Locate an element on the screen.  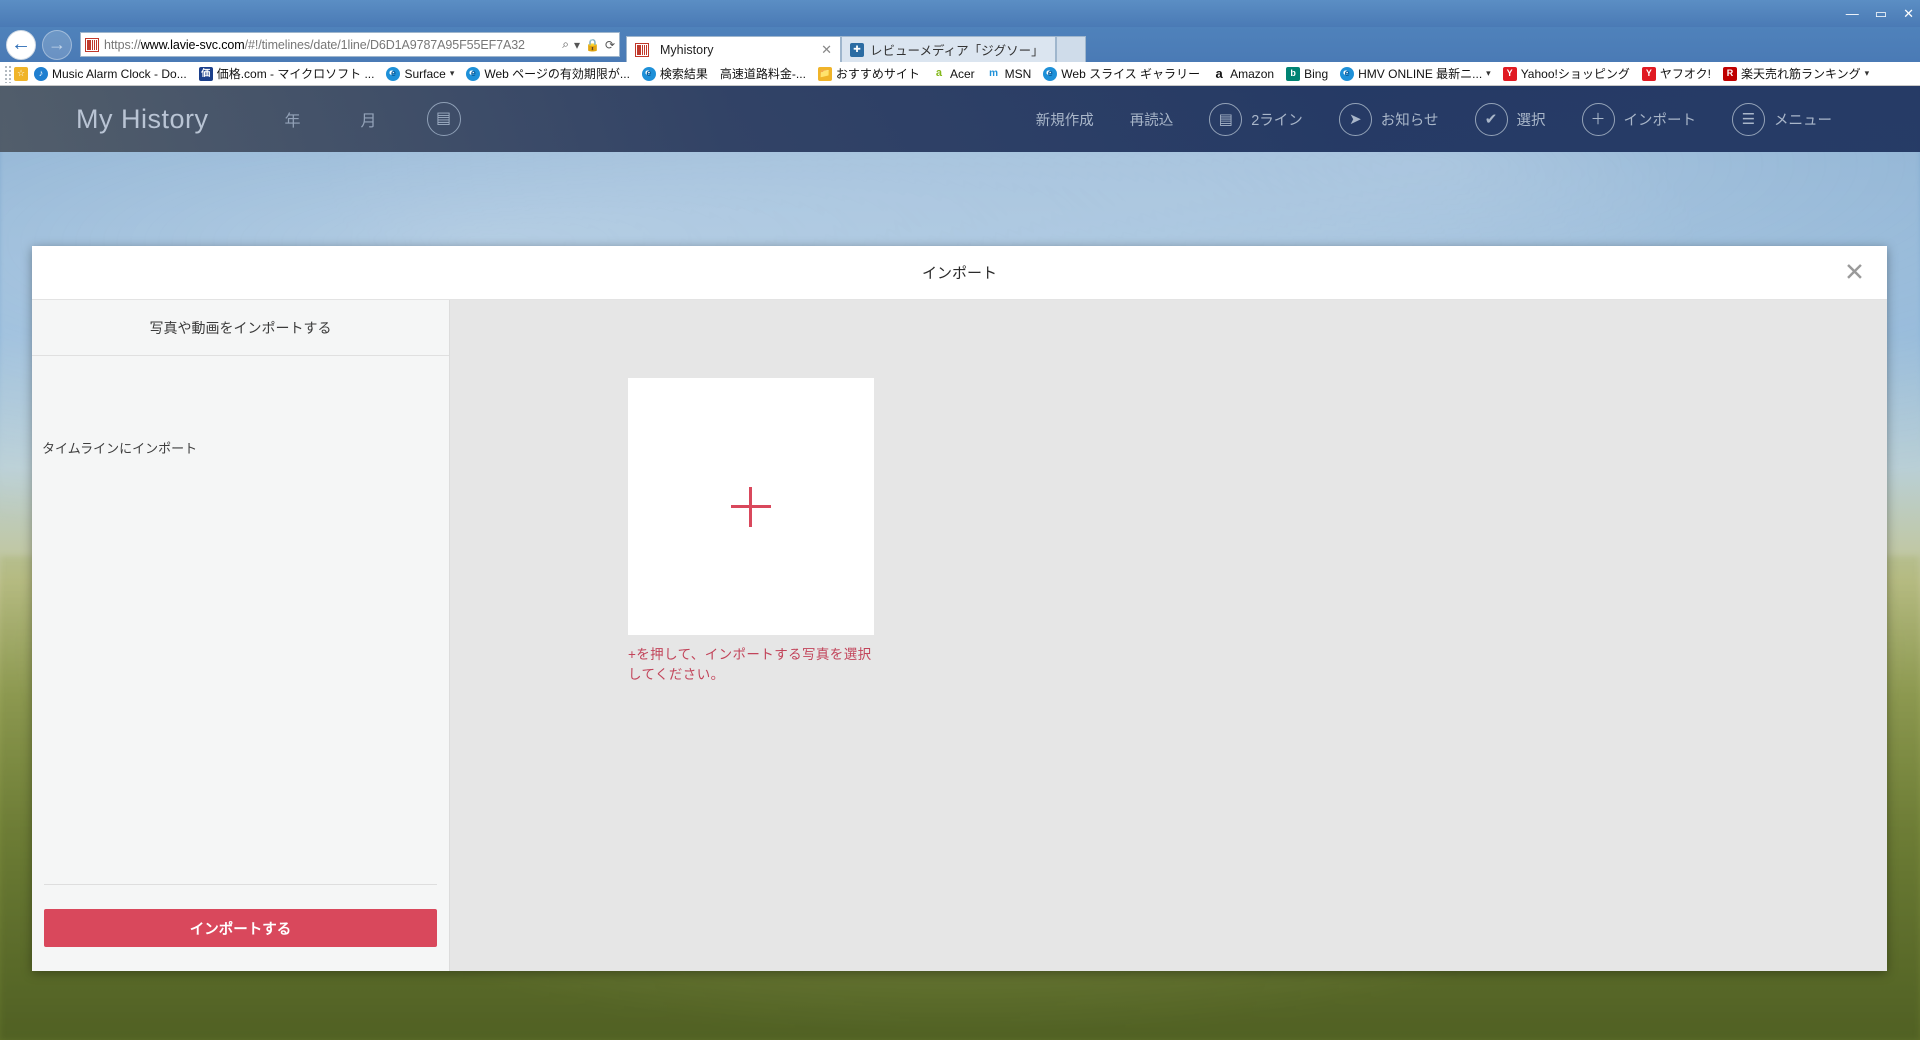
lock-icon: 🔒 is located at coordinates (592, 44).